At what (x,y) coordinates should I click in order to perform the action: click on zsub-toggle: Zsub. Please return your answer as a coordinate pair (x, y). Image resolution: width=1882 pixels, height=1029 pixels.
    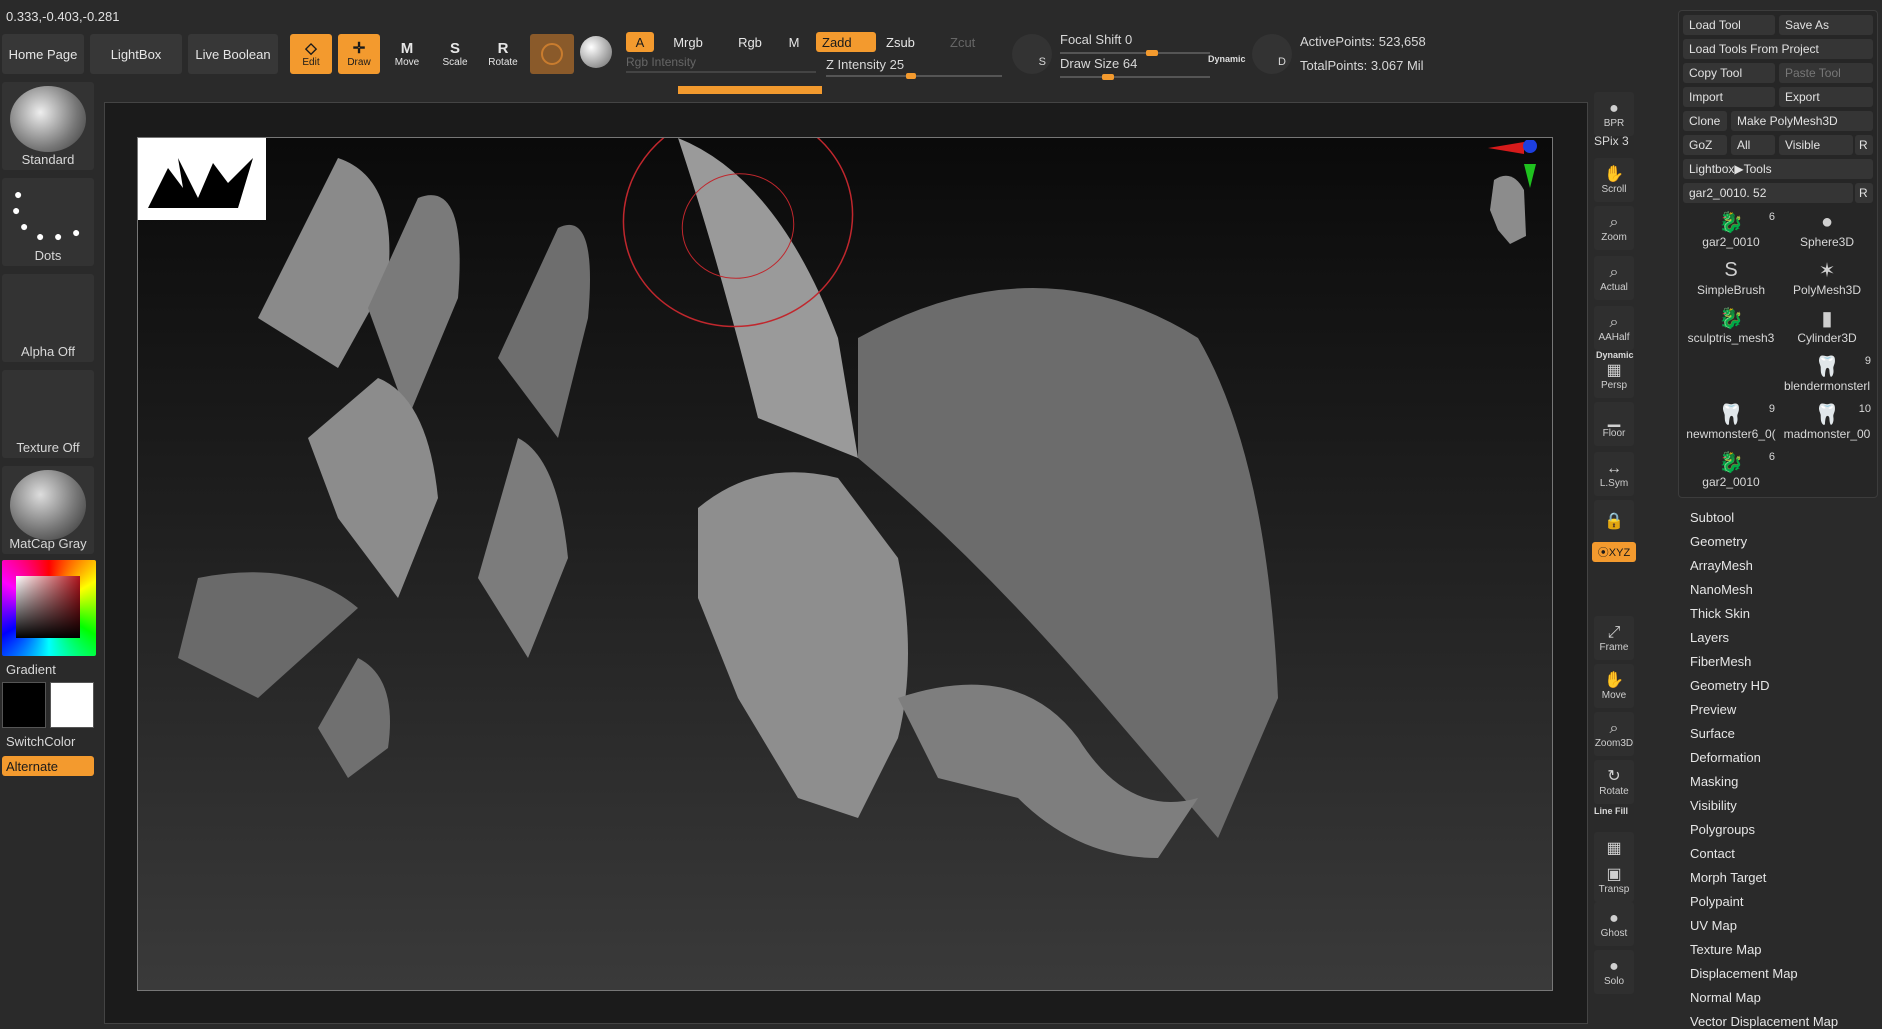
    Looking at the image, I should click on (910, 42).